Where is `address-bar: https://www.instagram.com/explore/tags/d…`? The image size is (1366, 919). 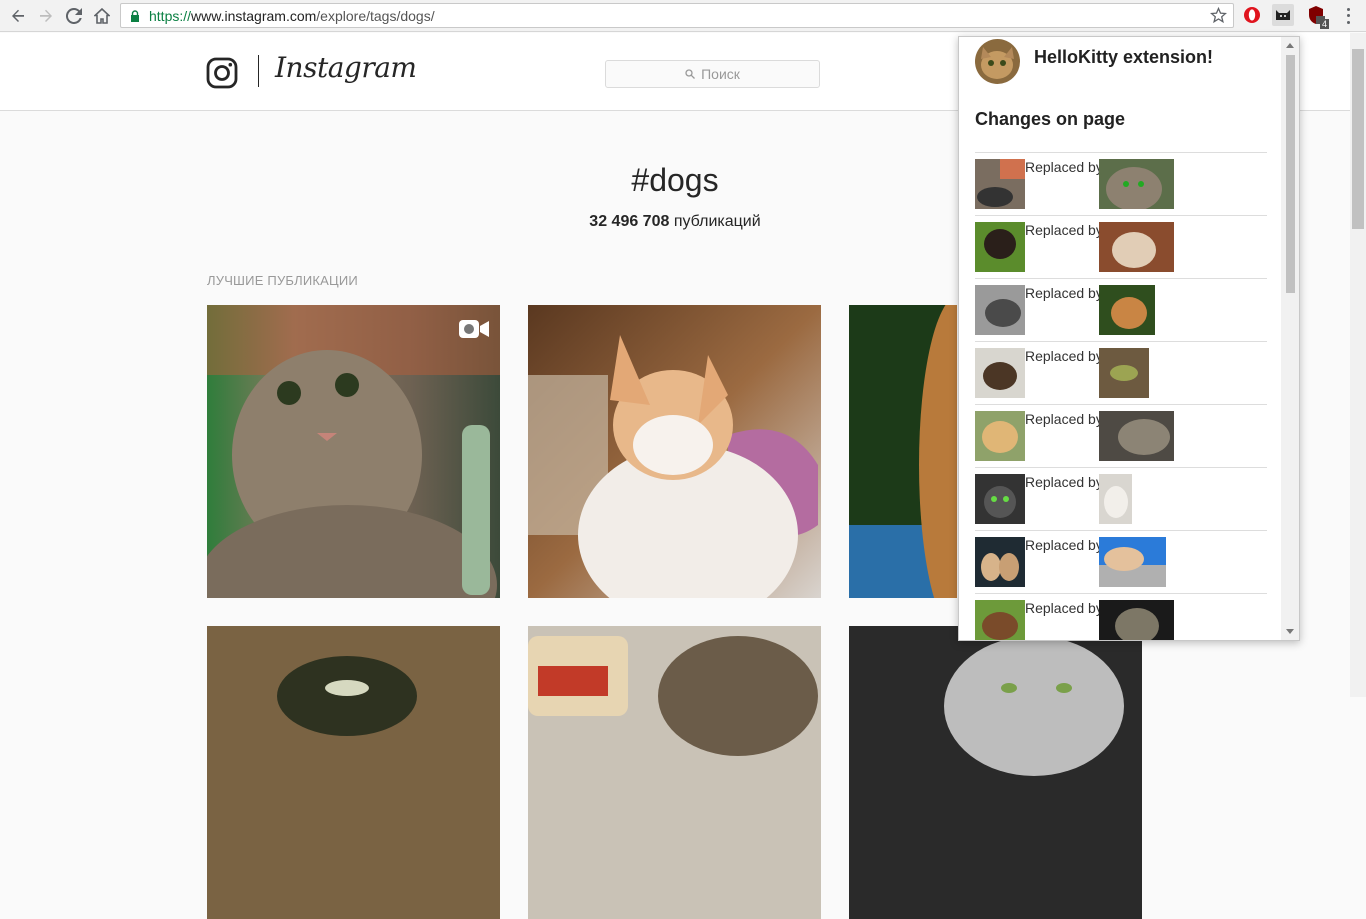 address-bar: https://www.instagram.com/explore/tags/d… is located at coordinates (677, 15).